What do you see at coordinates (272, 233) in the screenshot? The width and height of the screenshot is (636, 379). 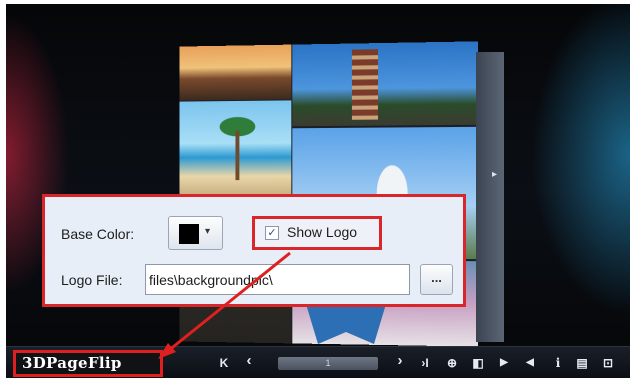 I see `show-logo-checkbox: ✓` at bounding box center [272, 233].